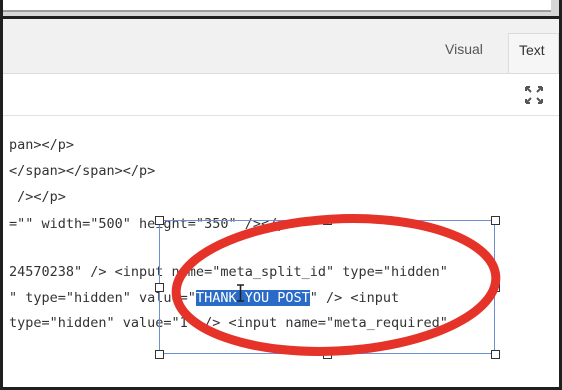 This screenshot has height=390, width=562. Describe the element at coordinates (495, 287) in the screenshot. I see `resize-handle-right` at that location.